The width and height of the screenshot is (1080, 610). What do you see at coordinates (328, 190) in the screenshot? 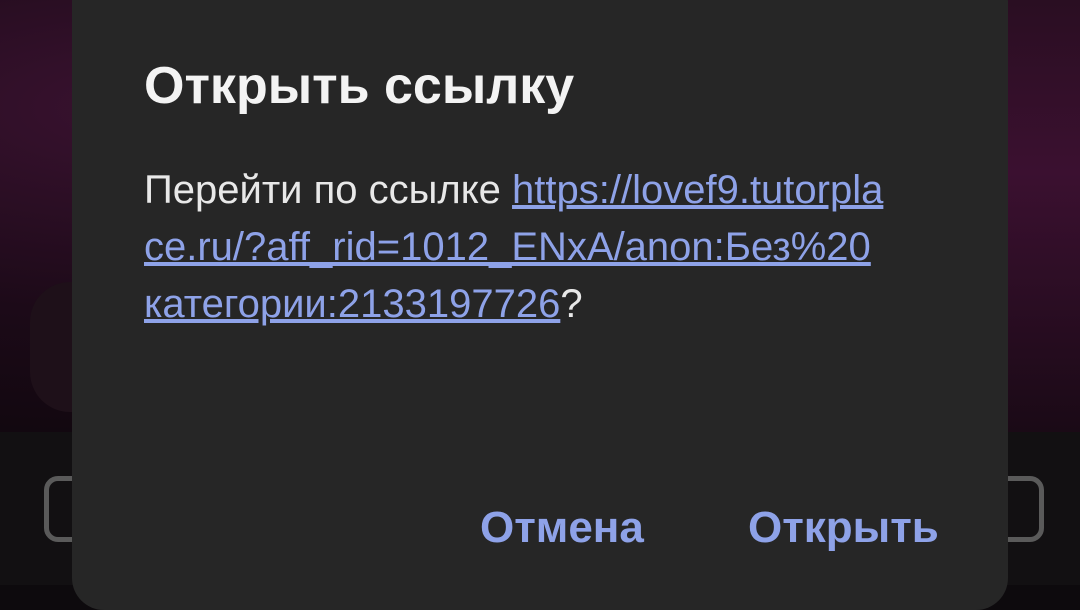
I see `message-prefix: Перейти по ссылке` at bounding box center [328, 190].